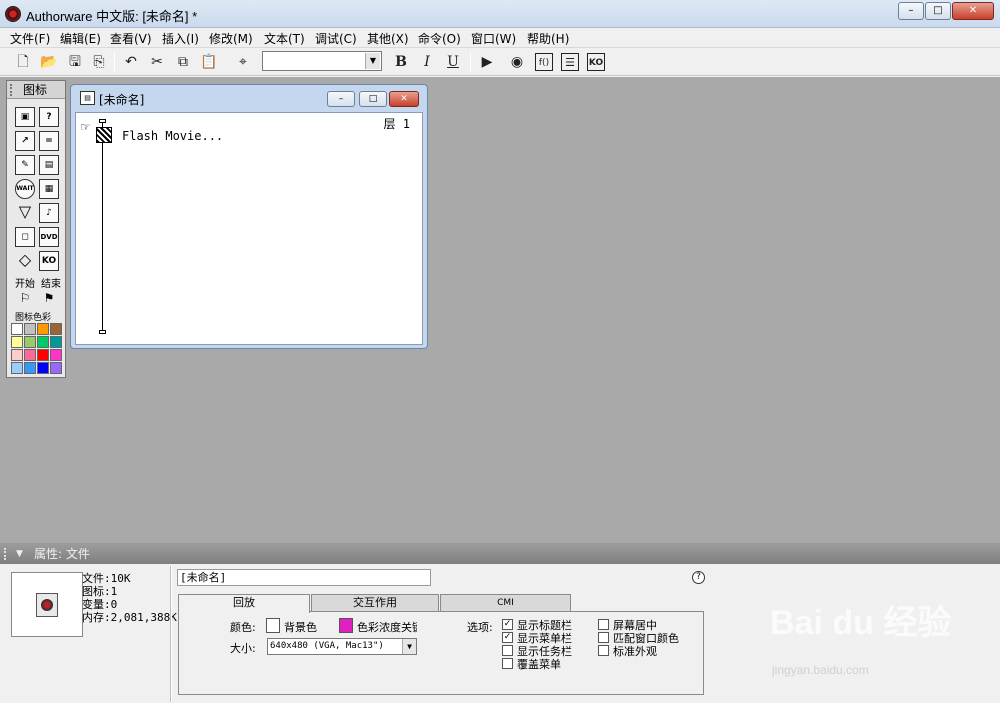  I want to click on show-taskbar-checkbox, so click(507, 650).